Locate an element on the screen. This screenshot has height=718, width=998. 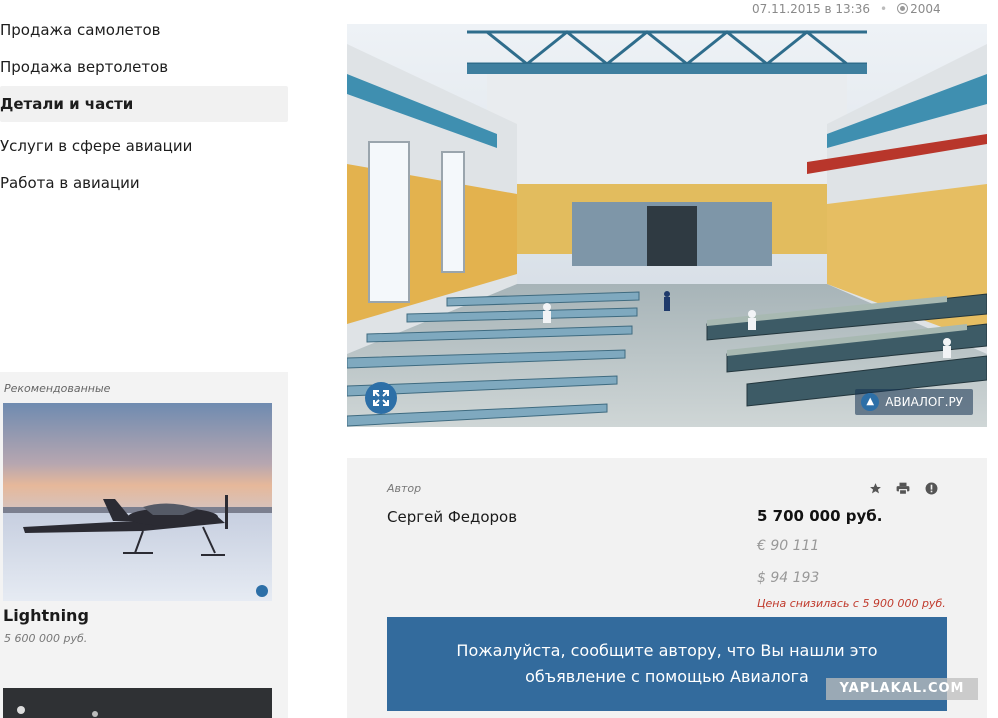
expand-icon is located at coordinates (381, 398).